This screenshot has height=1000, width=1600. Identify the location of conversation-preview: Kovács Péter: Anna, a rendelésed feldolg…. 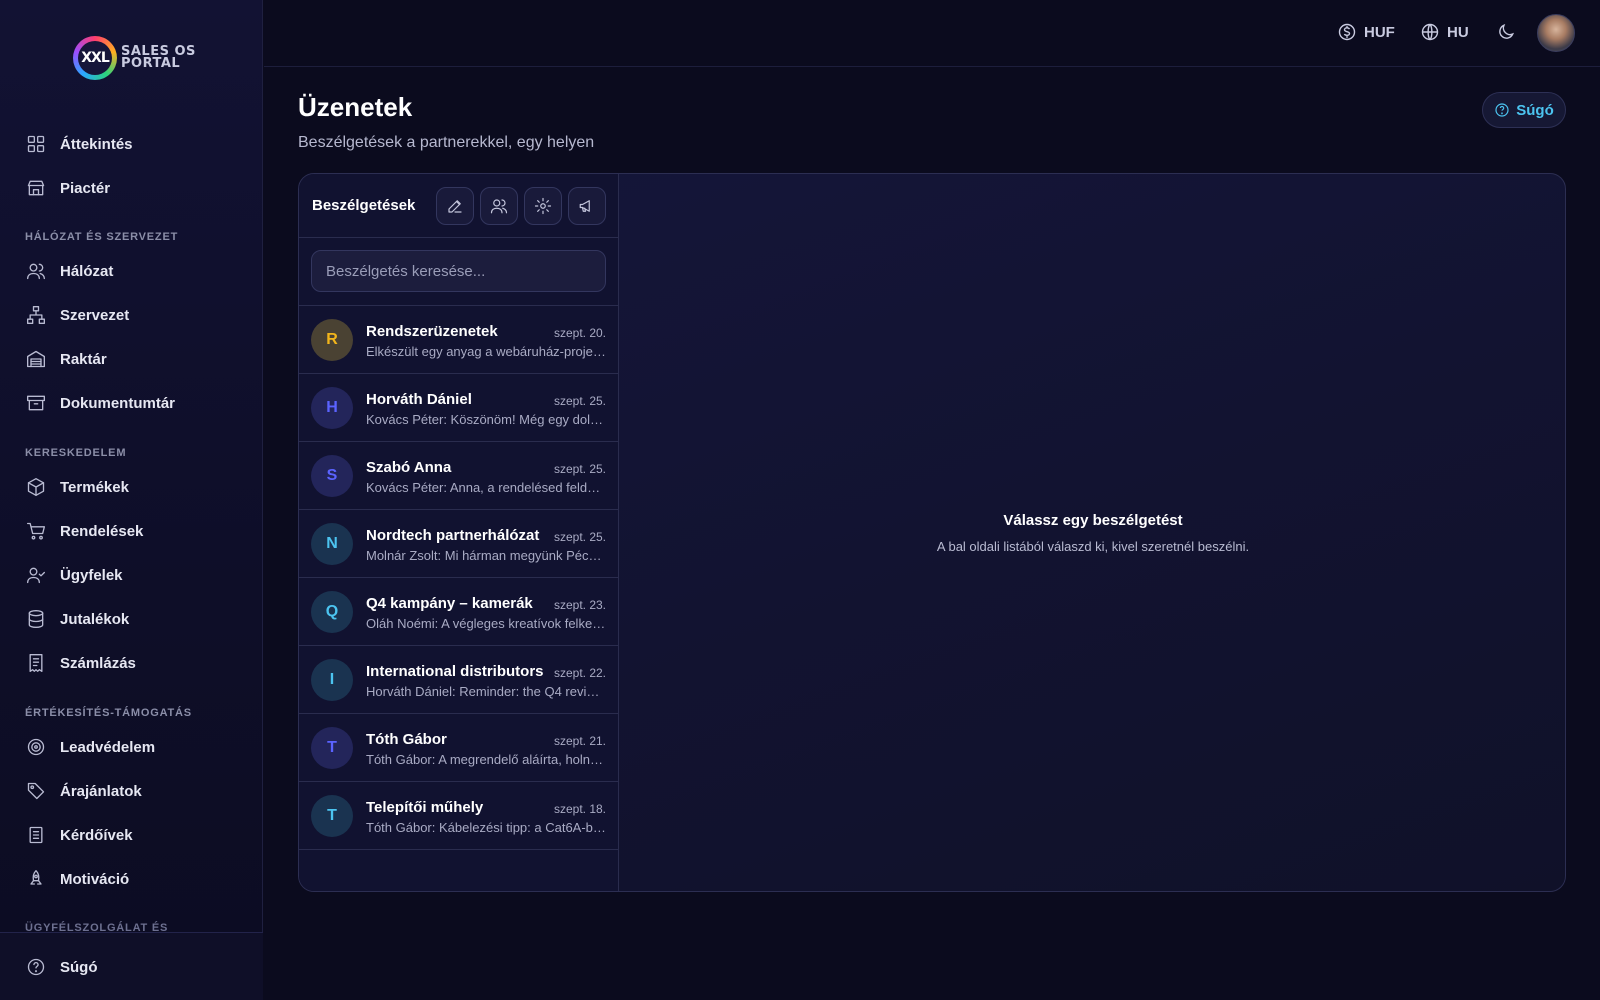
(486, 487).